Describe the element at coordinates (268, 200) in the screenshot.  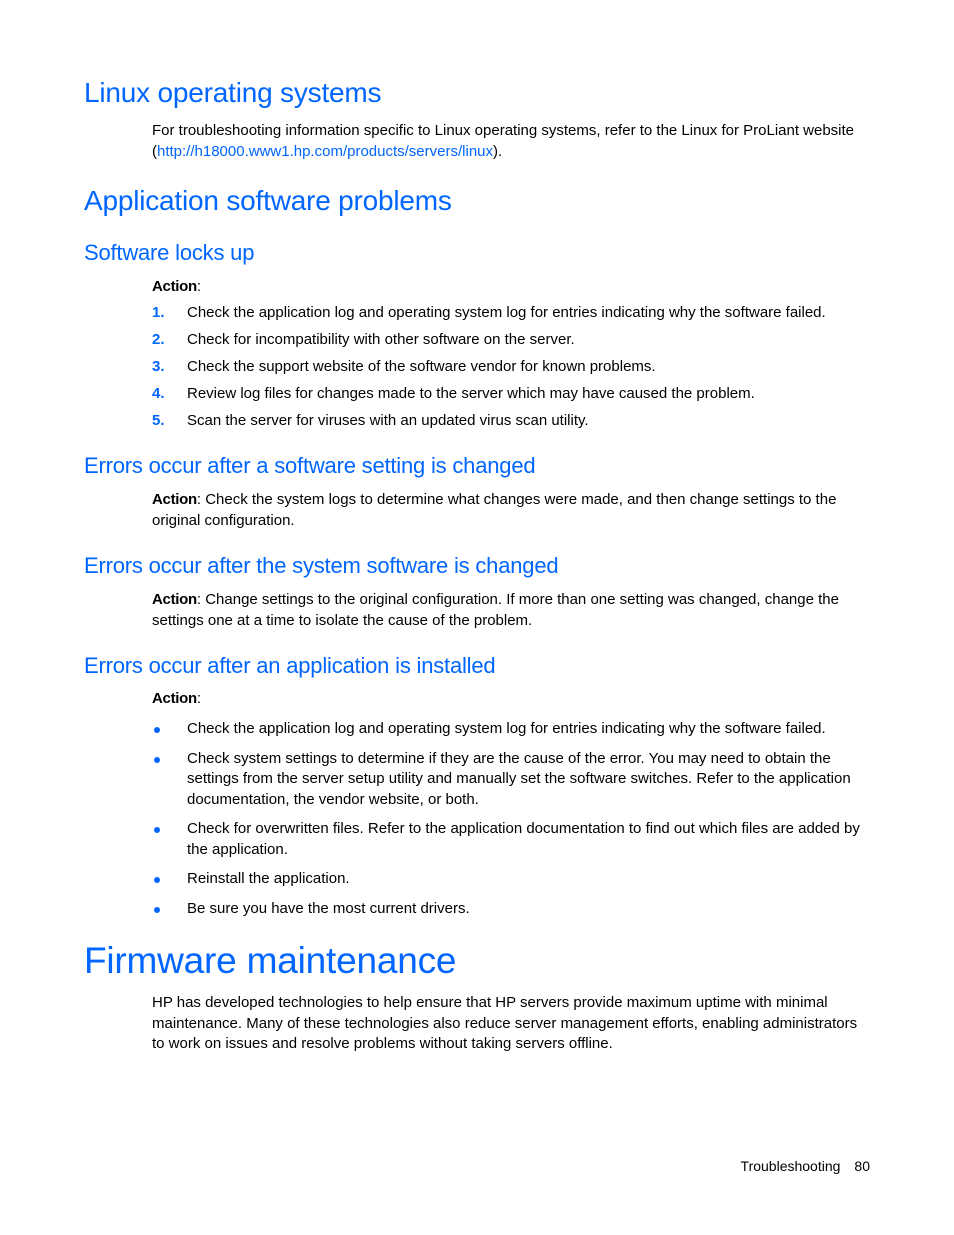
I see `heading-application-software-problems: Application software problems` at that location.